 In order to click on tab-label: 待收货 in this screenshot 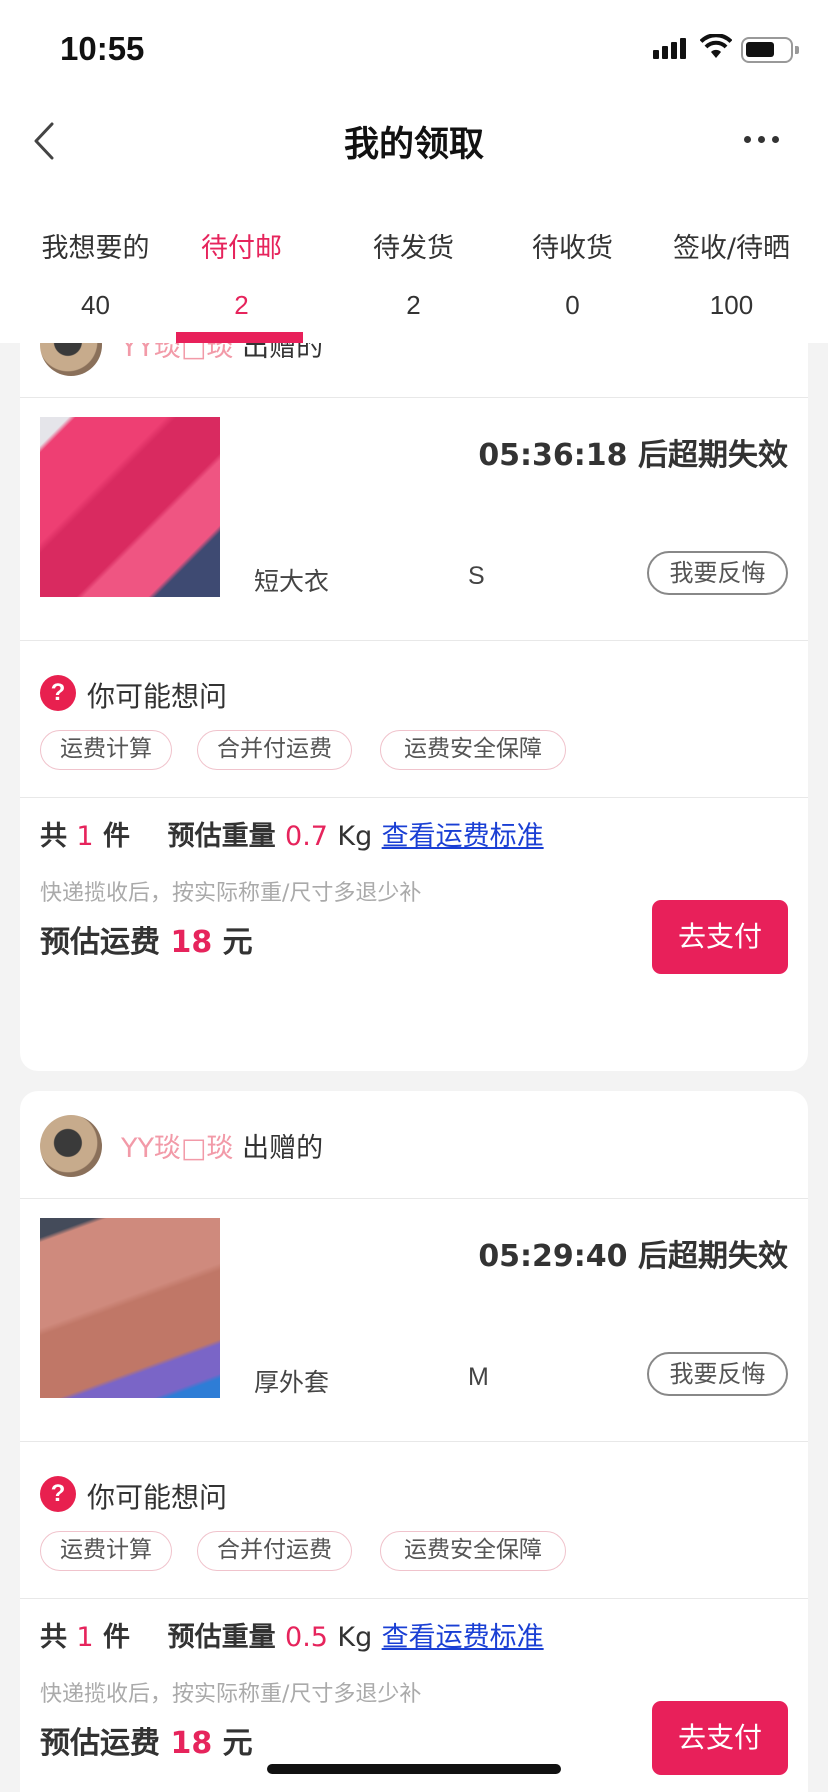, I will do `click(572, 248)`.